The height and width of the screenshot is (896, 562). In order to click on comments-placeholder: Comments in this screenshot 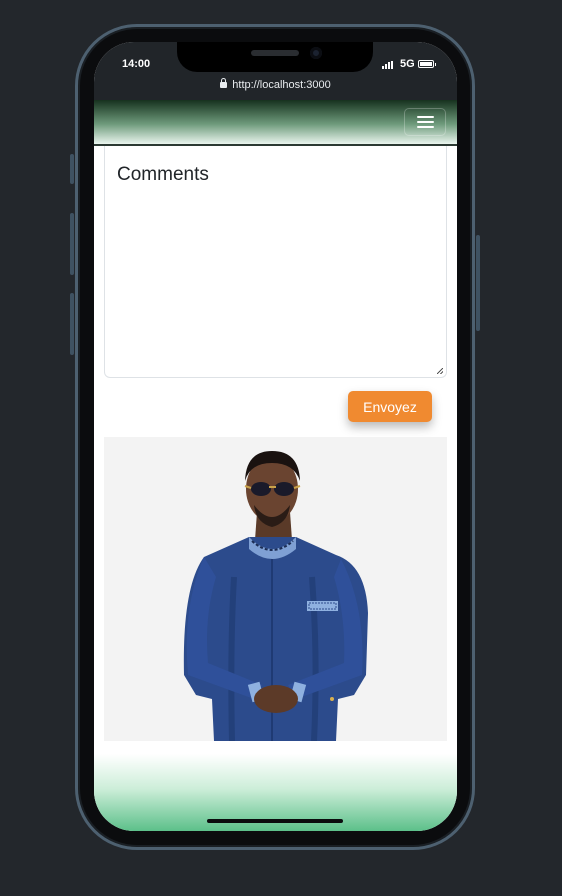, I will do `click(163, 174)`.